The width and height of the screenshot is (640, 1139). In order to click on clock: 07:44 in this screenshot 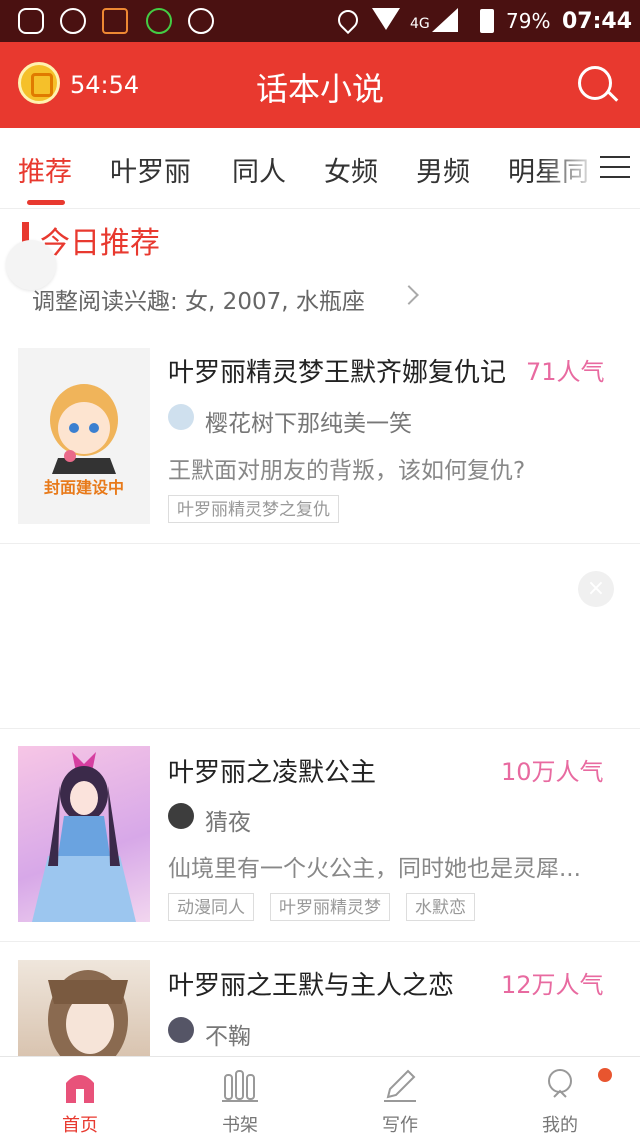, I will do `click(597, 21)`.